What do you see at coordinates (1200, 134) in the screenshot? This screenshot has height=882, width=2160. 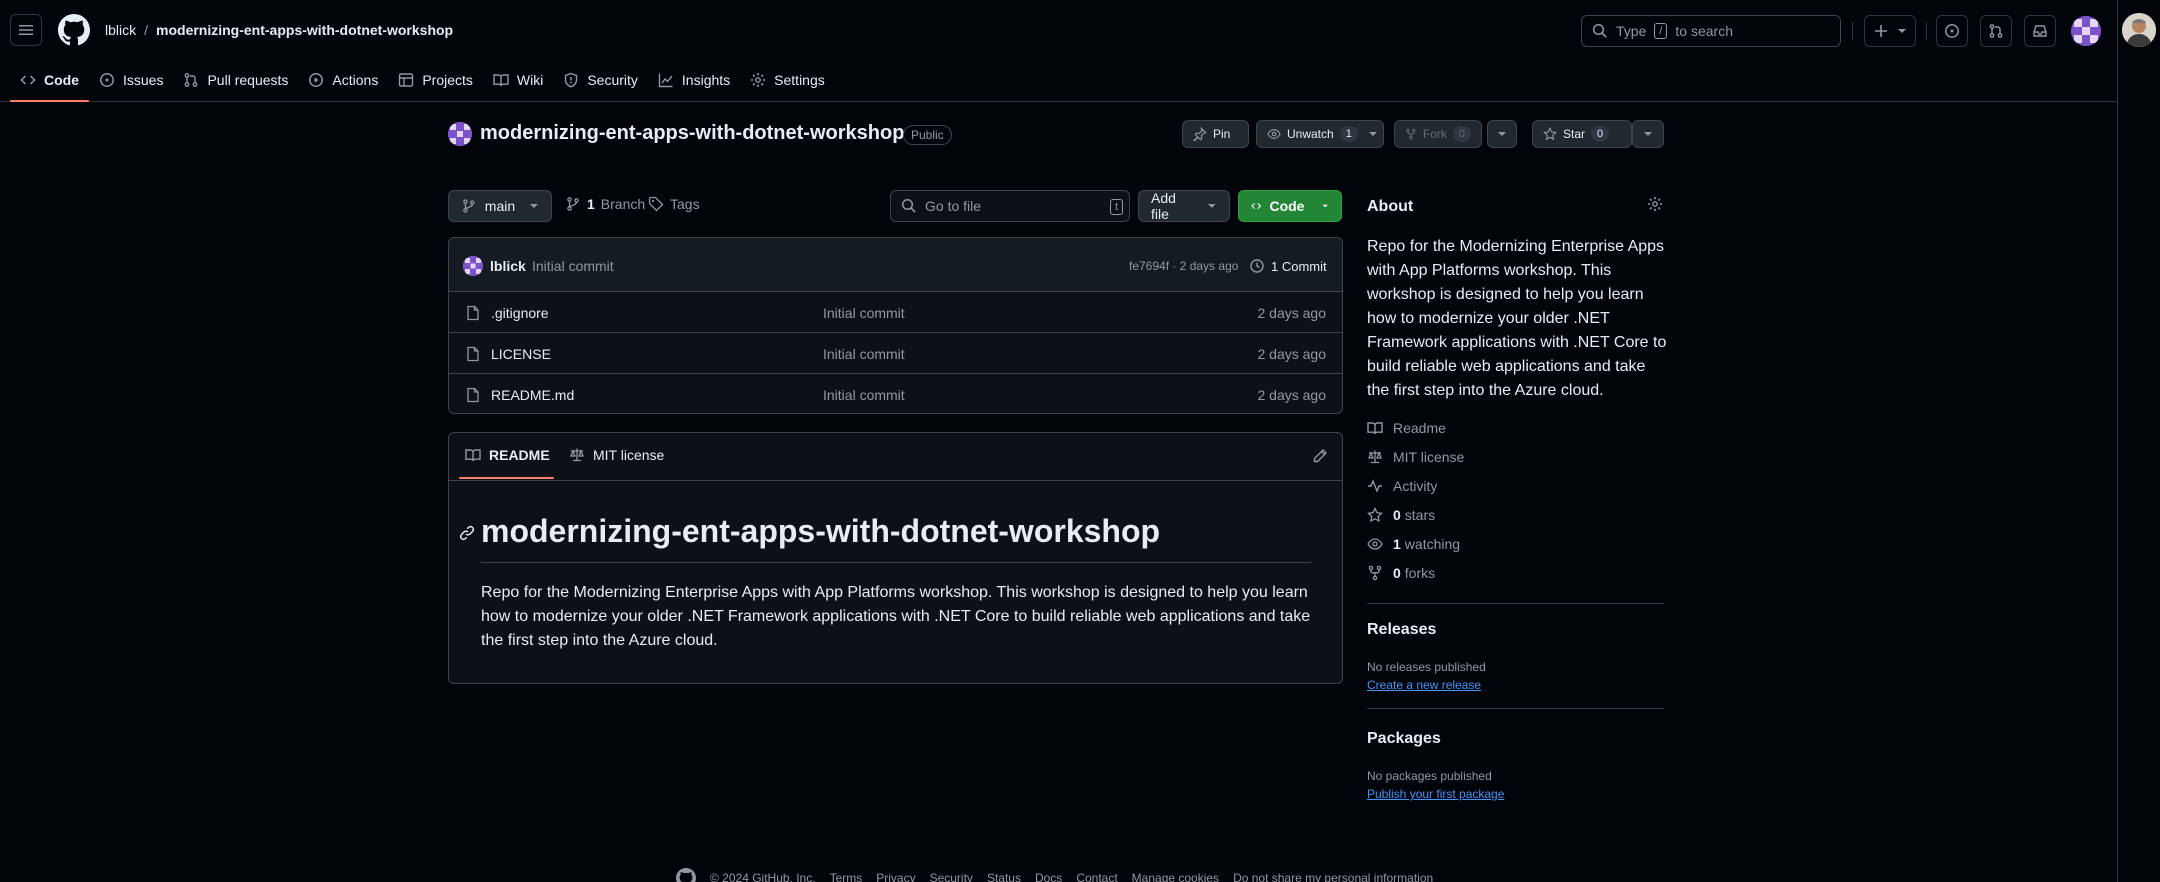 I see `pin-icon` at bounding box center [1200, 134].